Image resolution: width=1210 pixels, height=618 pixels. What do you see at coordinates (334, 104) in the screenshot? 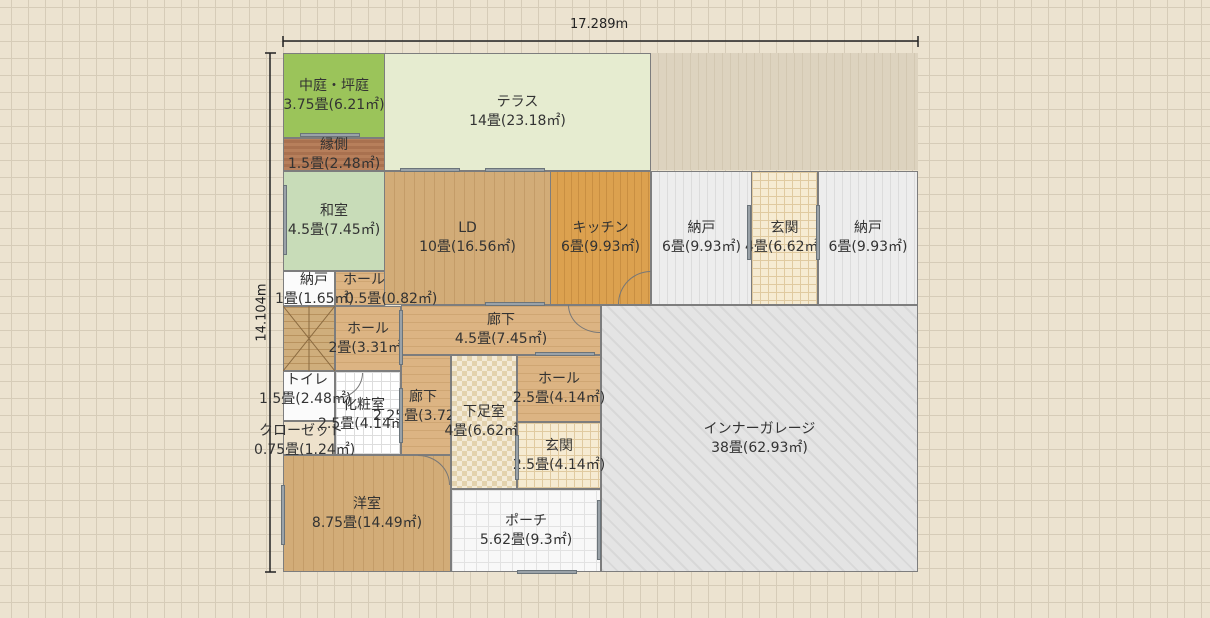
I see `room-area: 3.75畳(6.21㎡)` at bounding box center [334, 104].